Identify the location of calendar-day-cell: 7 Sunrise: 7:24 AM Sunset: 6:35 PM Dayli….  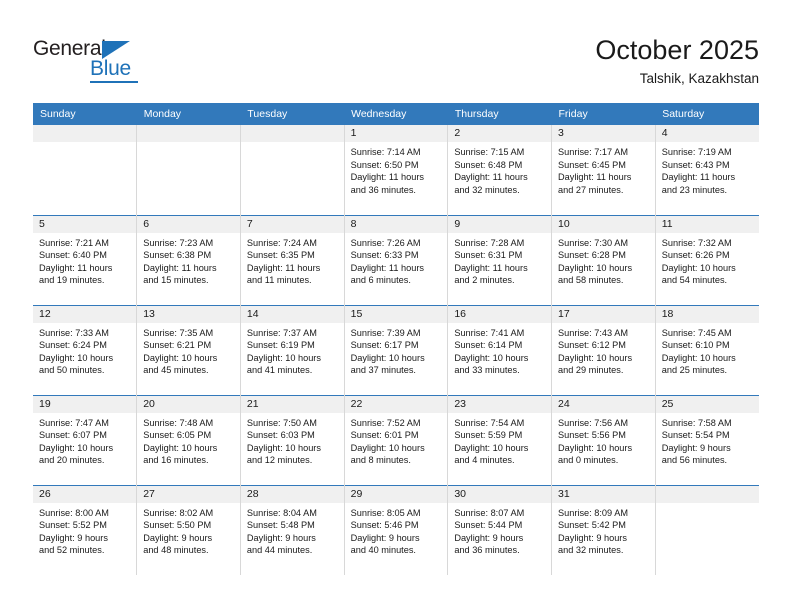
(292, 259).